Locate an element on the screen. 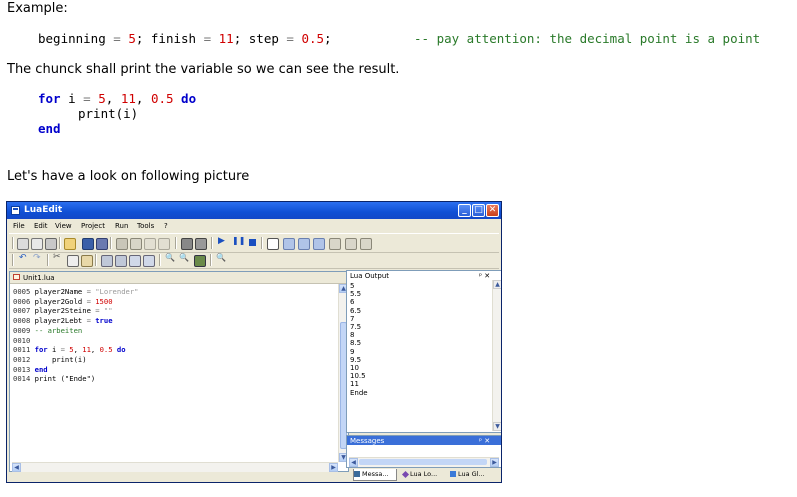  messages-horizontal-scrollbar: ◀ ▶ is located at coordinates (424, 462).